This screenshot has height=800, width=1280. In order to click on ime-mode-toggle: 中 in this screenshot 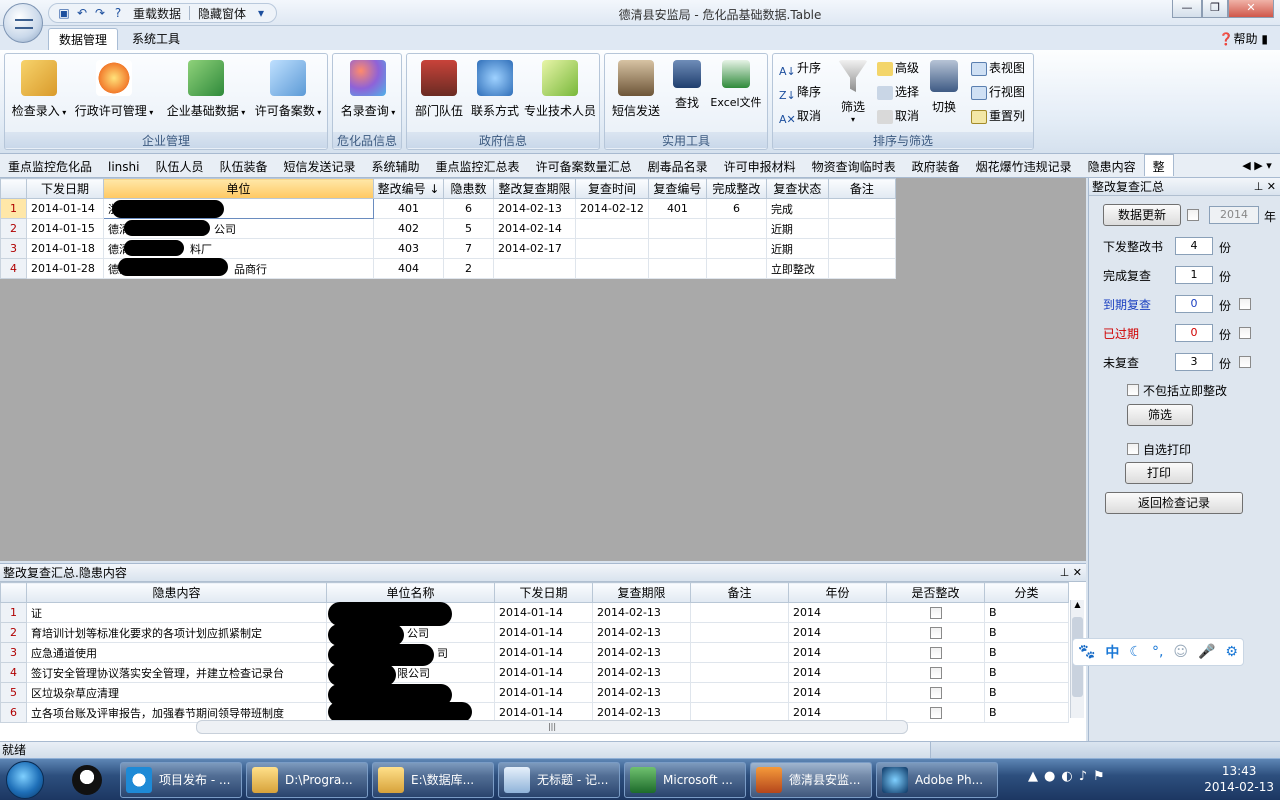, I will do `click(1112, 652)`.